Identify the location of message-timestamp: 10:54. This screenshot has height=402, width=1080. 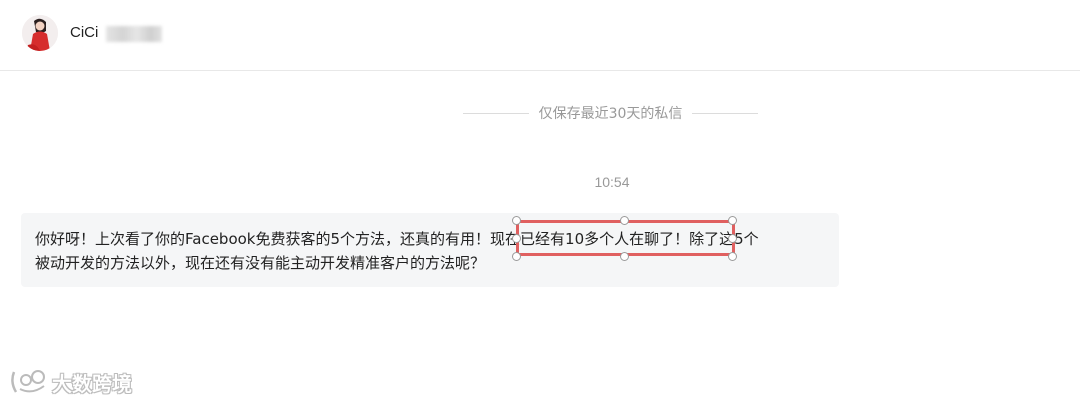
(612, 182).